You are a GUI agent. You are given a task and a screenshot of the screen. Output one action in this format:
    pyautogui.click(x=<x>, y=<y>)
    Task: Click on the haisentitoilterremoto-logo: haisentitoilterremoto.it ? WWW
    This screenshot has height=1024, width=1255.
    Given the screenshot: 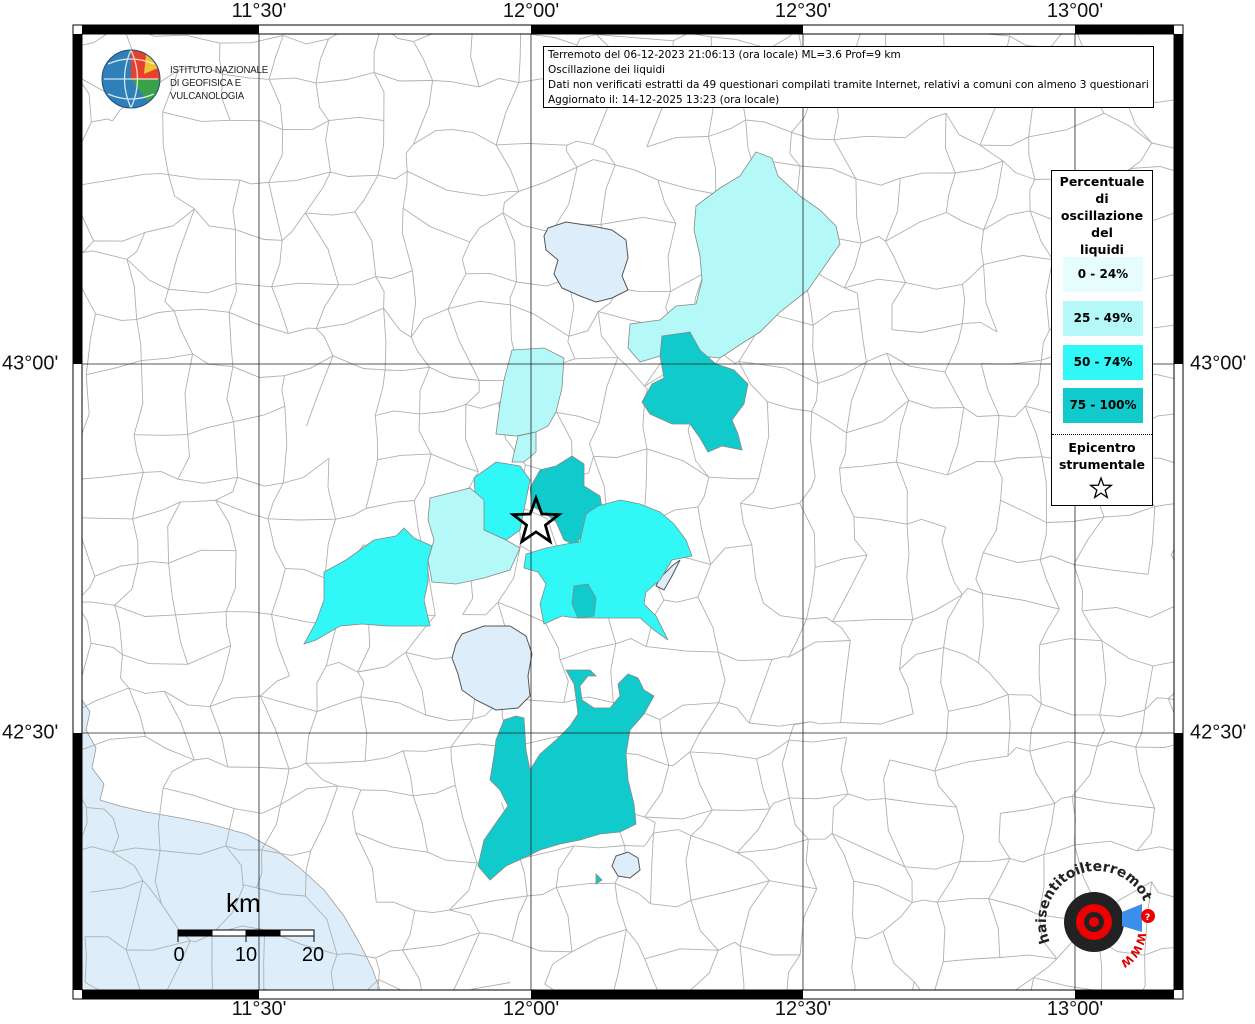 What is the action you would take?
    pyautogui.click(x=1092, y=915)
    